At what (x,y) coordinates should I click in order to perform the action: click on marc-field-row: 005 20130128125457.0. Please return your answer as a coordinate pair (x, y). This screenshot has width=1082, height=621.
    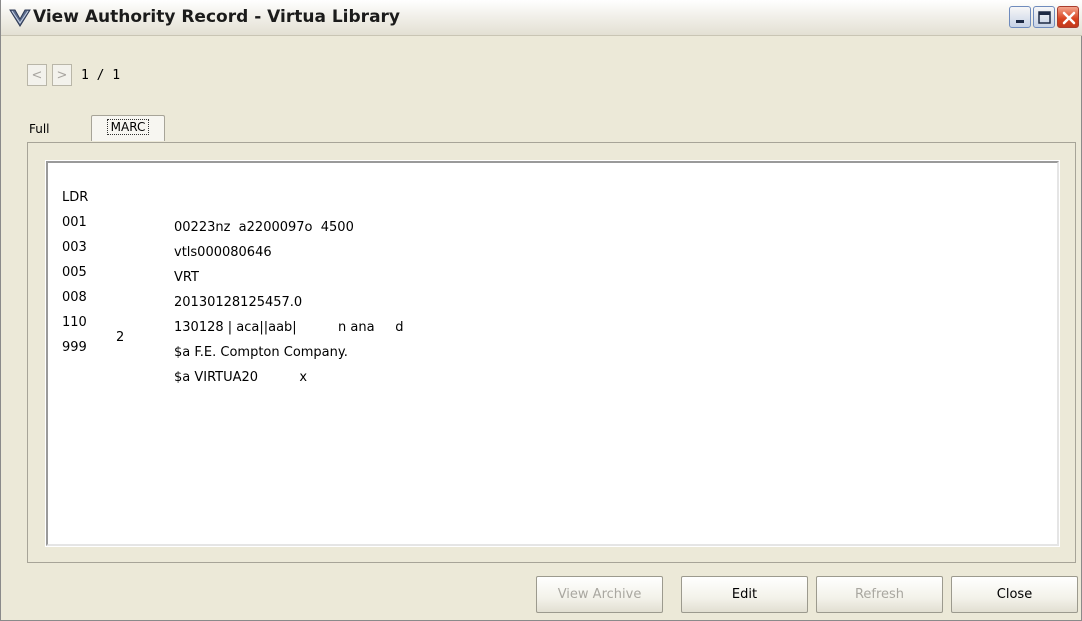
    Looking at the image, I should click on (552, 280).